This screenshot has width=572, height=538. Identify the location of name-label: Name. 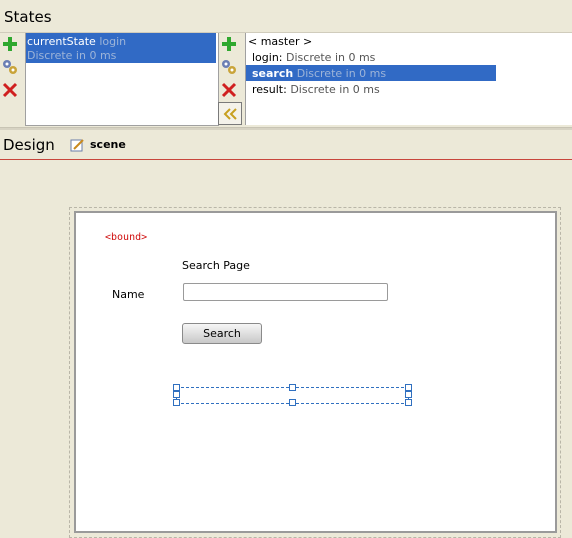
(128, 294).